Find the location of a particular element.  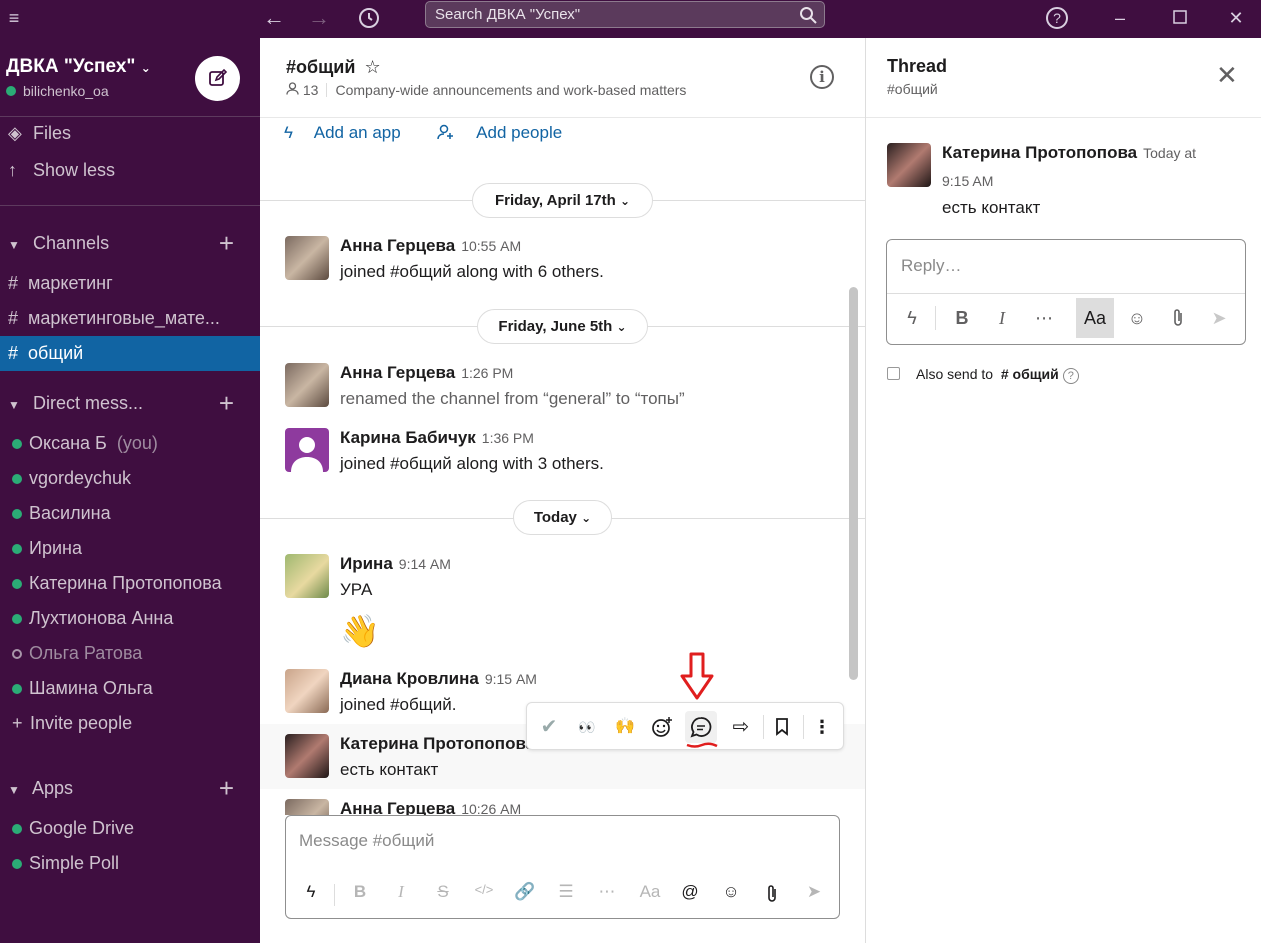

window-close-icon: ✕ is located at coordinates (1236, 18).